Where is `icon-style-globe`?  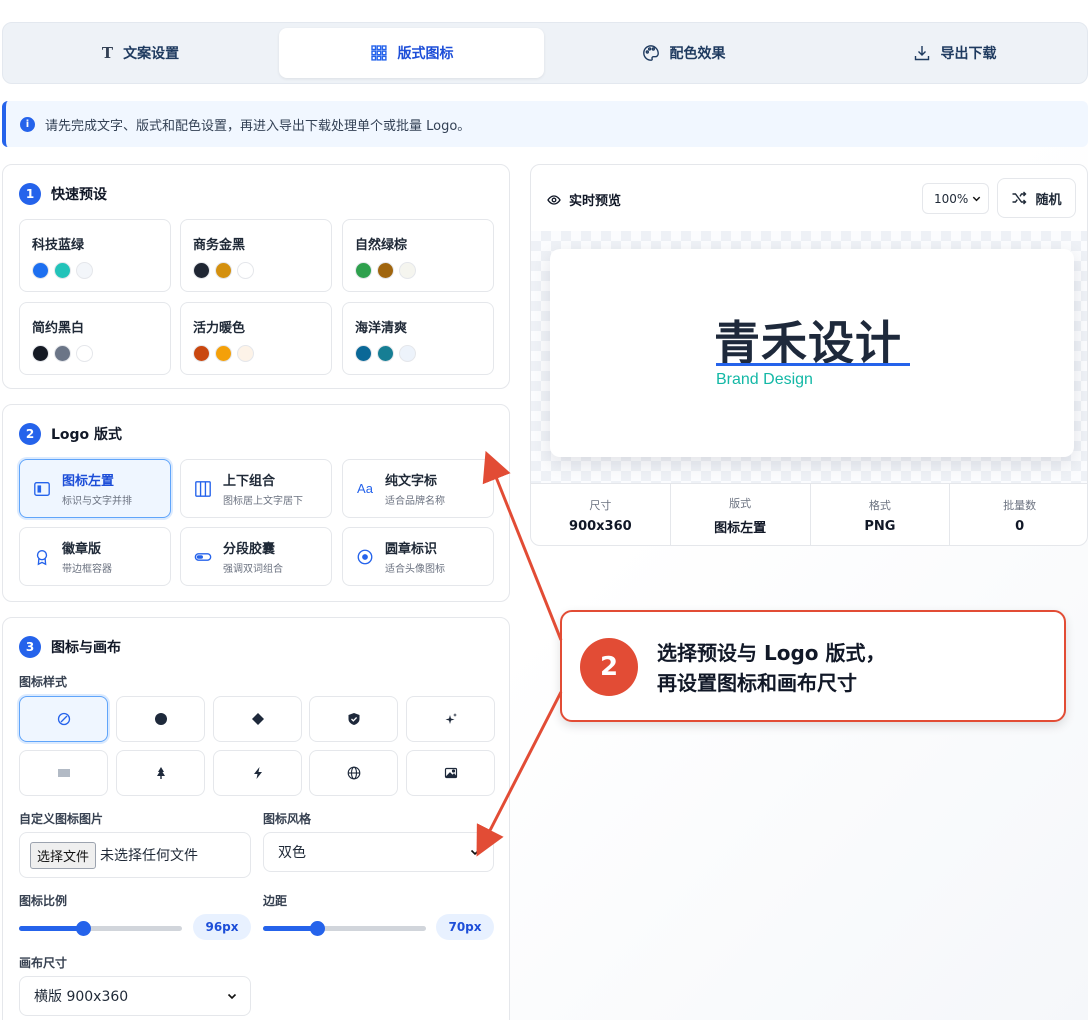 icon-style-globe is located at coordinates (353, 773).